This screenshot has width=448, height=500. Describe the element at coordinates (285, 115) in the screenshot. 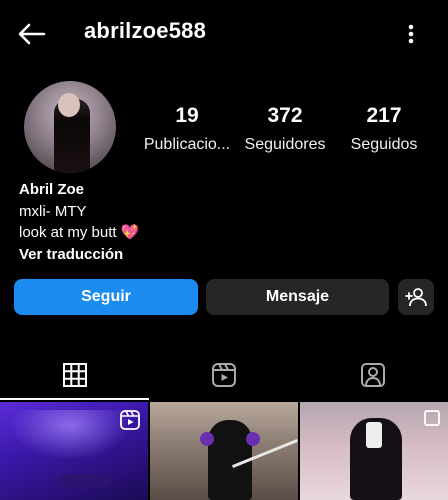

I see `stat-followers-count: 372` at that location.